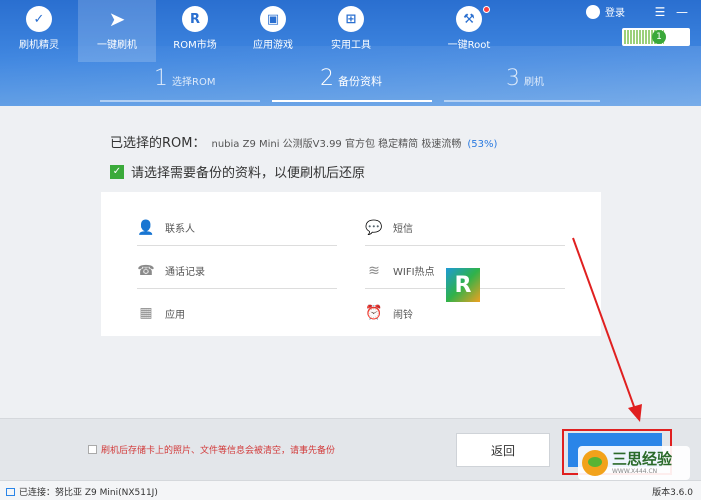 Image resolution: width=701 pixels, height=500 pixels. Describe the element at coordinates (273, 19) in the screenshot. I see `shop-icon: ▣` at that location.